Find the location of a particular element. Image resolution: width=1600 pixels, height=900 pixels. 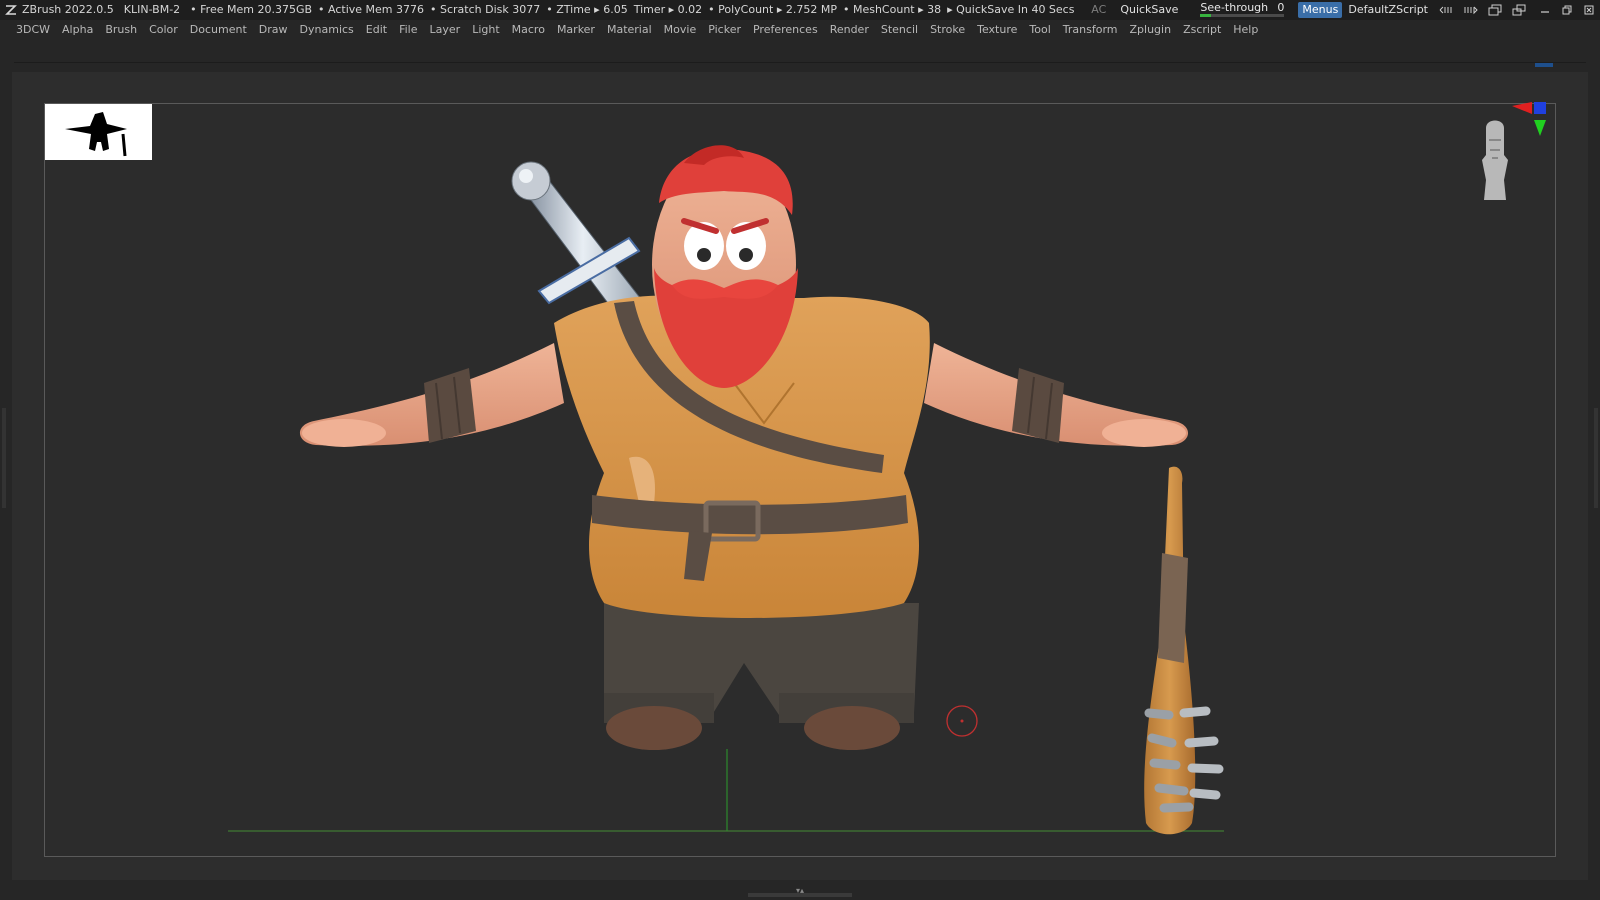

scratch-disk: • Scratch Disk 3077 is located at coordinates (485, 9).